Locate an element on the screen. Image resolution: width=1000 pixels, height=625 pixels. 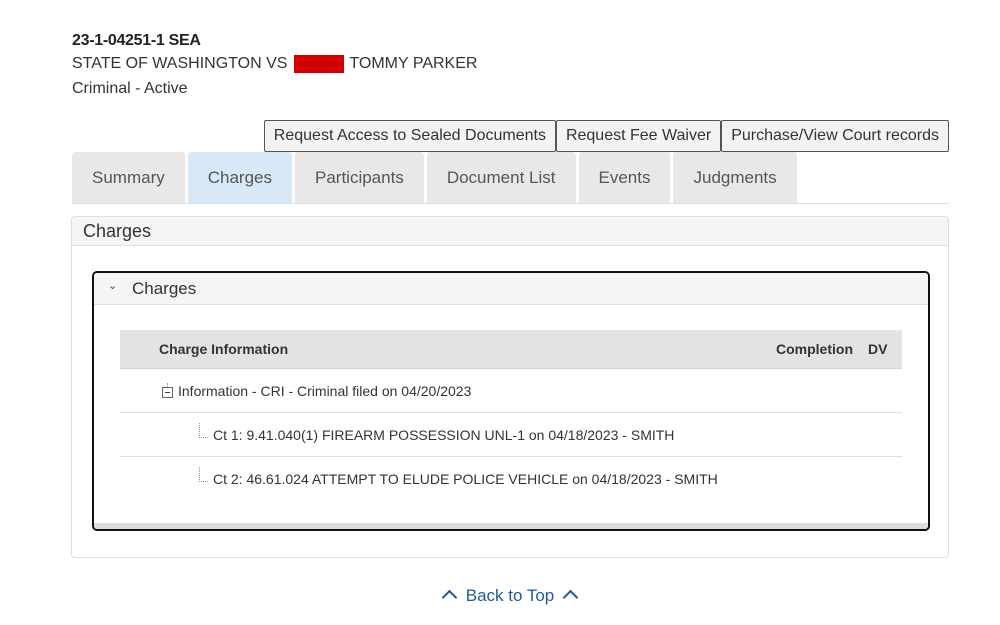
back-to-top-link: Back to Top is located at coordinates (500, 596).